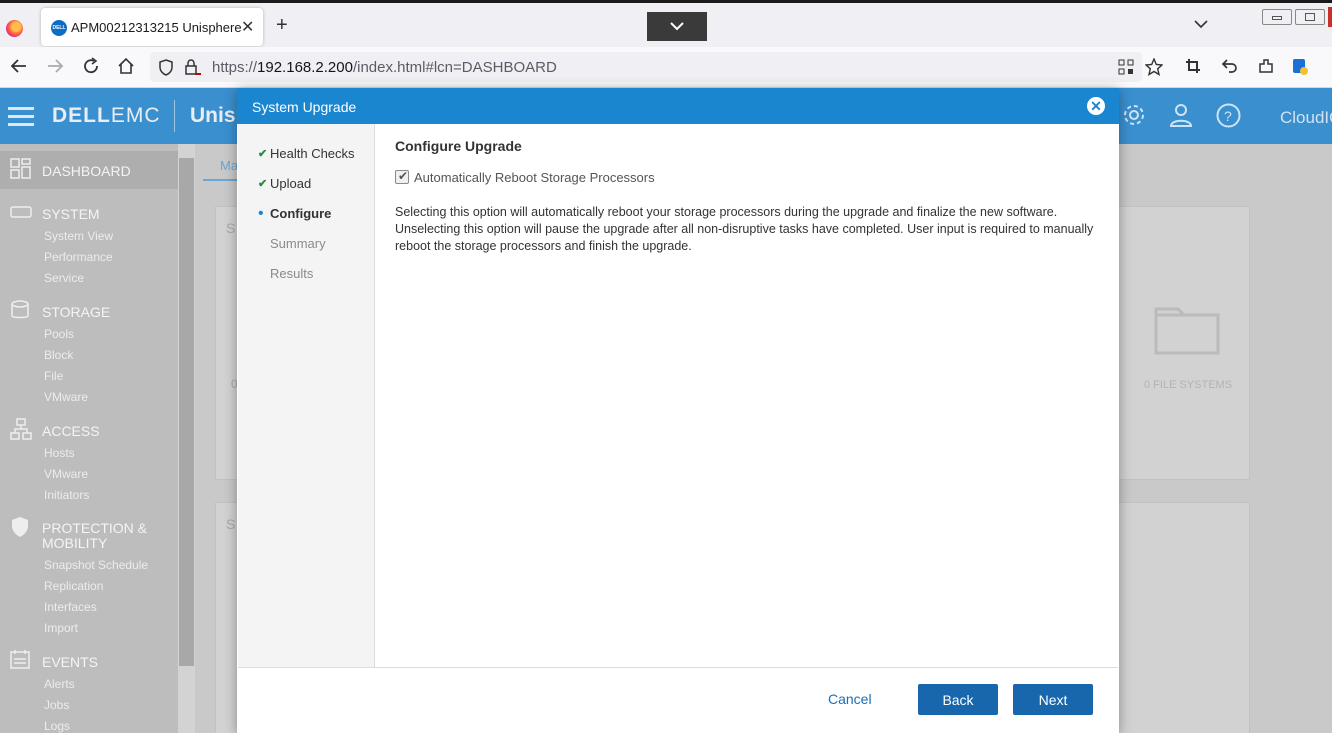  I want to click on sidebar-section-storage: STORAGE, so click(76, 312).